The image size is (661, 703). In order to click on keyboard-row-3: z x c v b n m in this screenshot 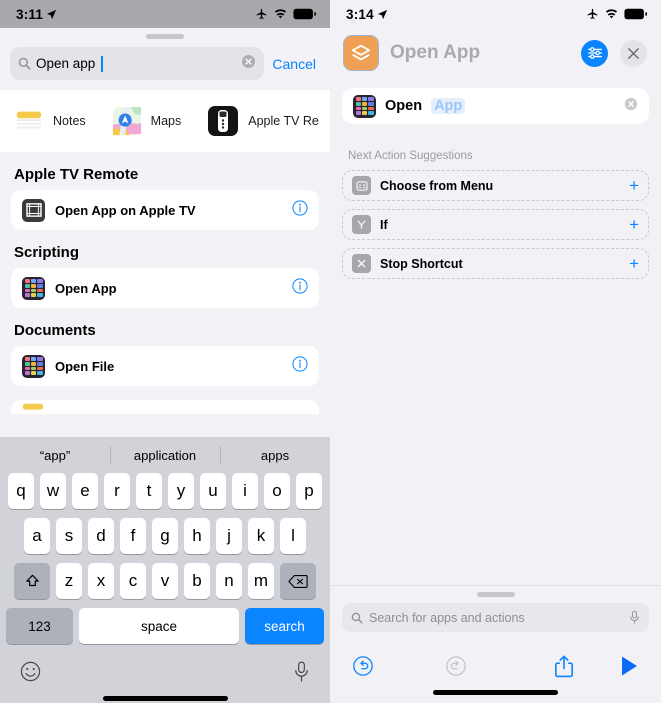, I will do `click(165, 581)`.